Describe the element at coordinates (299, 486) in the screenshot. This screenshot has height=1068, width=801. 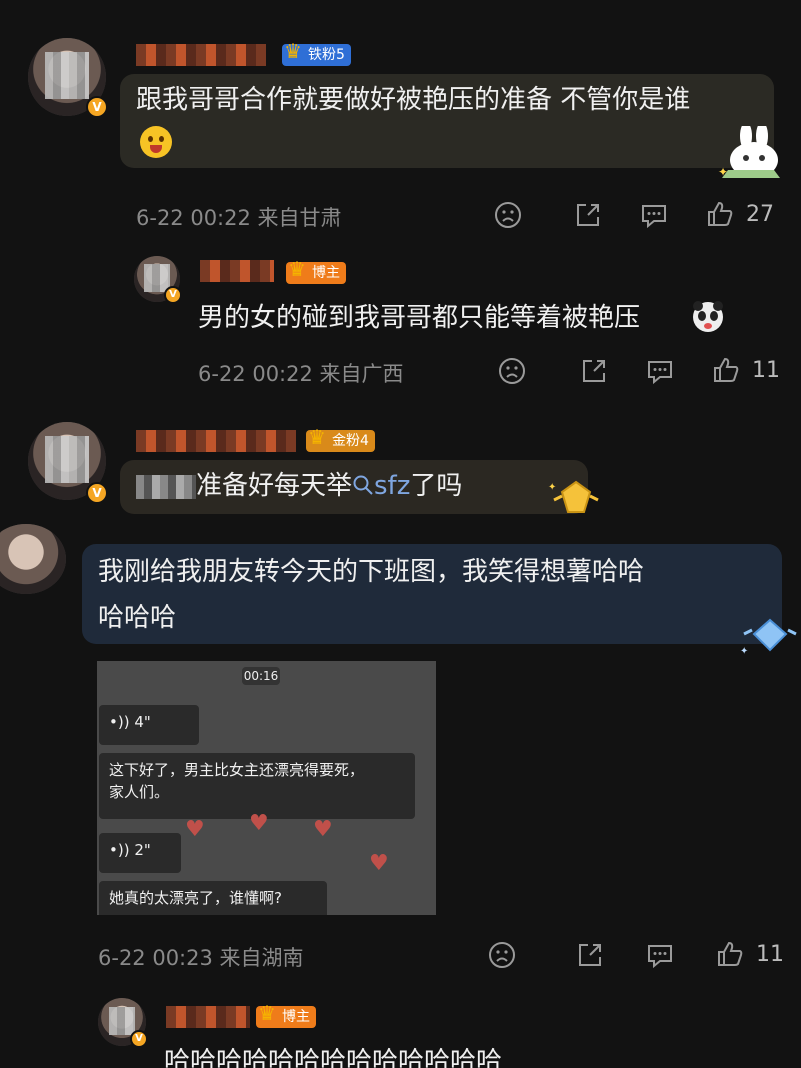
I see `comment-text: 准备好每天举 sfz了吗` at that location.